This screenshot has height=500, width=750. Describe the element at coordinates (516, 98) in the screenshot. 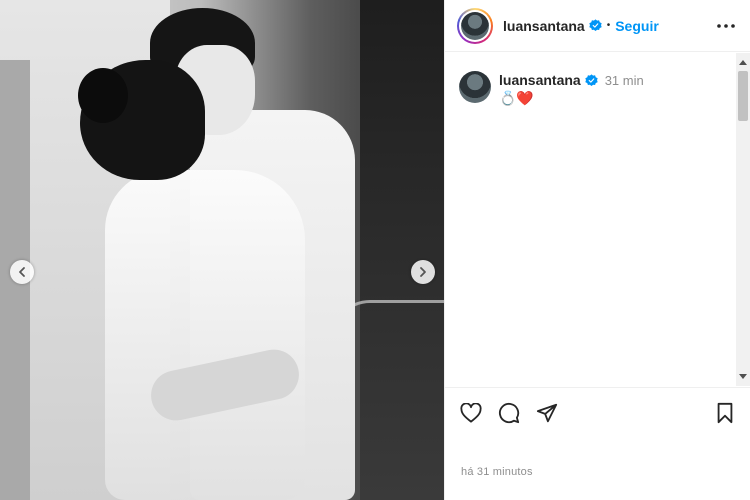

I see `caption-text: 💍❤️` at that location.